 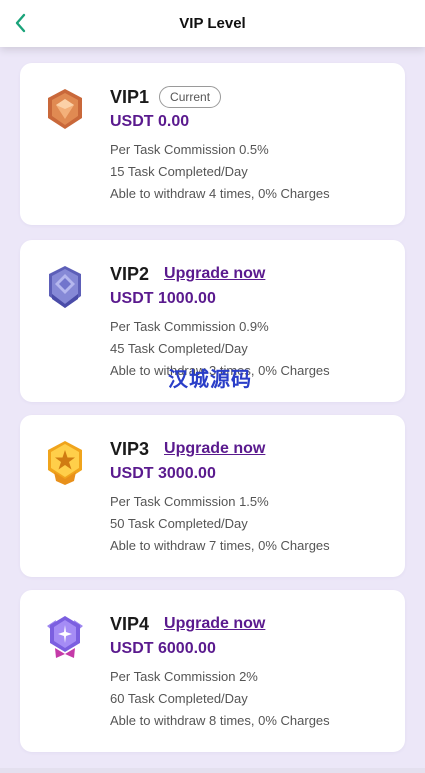 I want to click on vip-level-name: VIP1, so click(x=130, y=96).